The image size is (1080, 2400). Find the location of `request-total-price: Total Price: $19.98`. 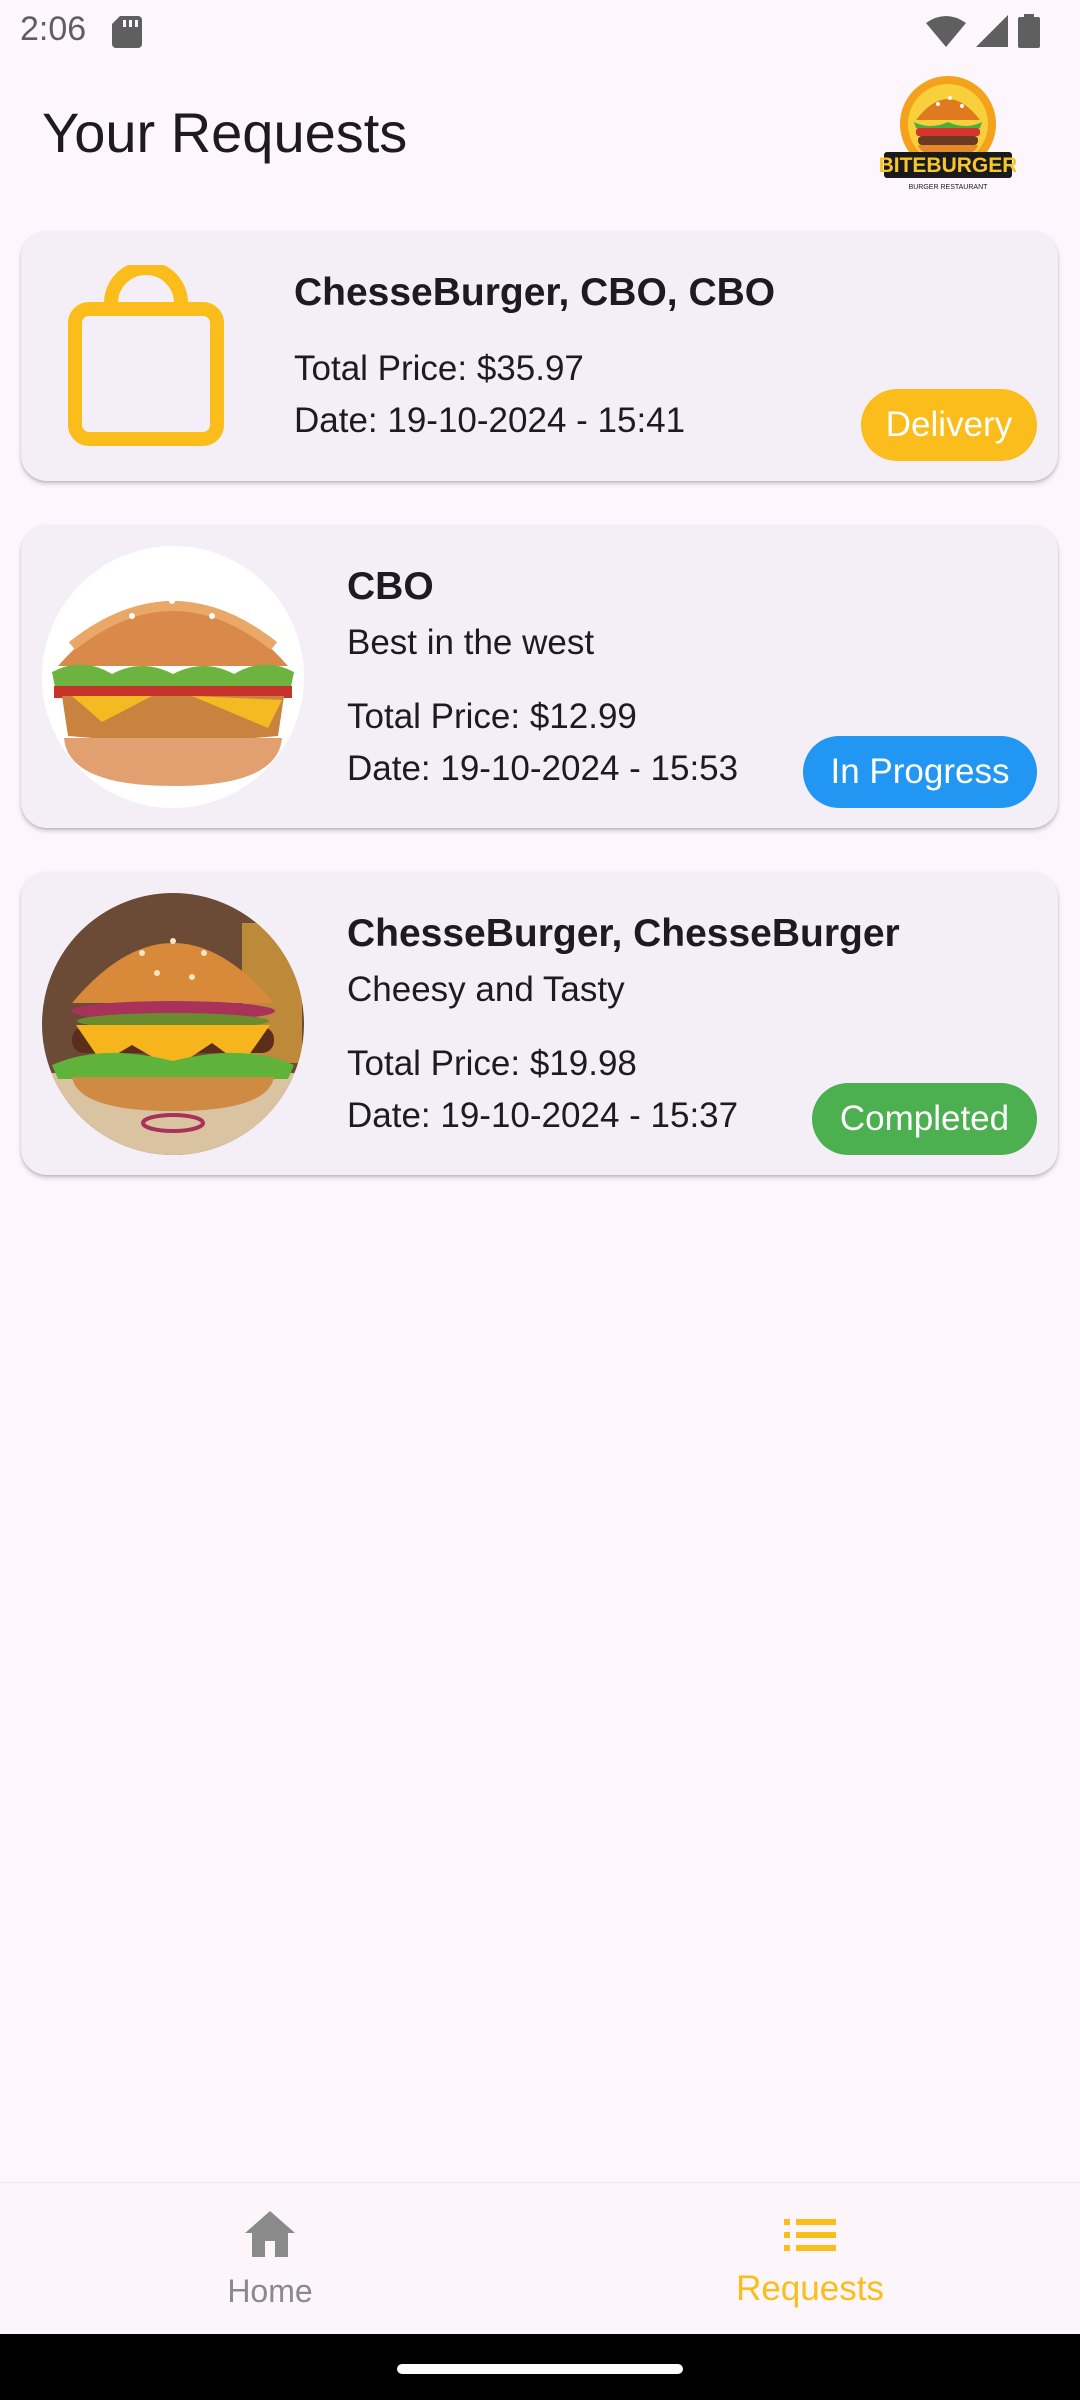

request-total-price: Total Price: $19.98 is located at coordinates (492, 1063).